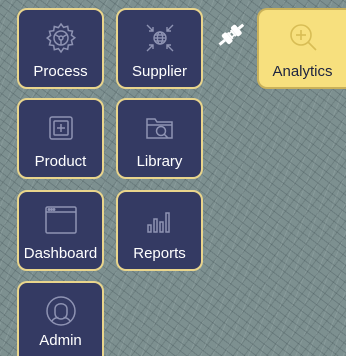  I want to click on library-label: Library, so click(159, 161).